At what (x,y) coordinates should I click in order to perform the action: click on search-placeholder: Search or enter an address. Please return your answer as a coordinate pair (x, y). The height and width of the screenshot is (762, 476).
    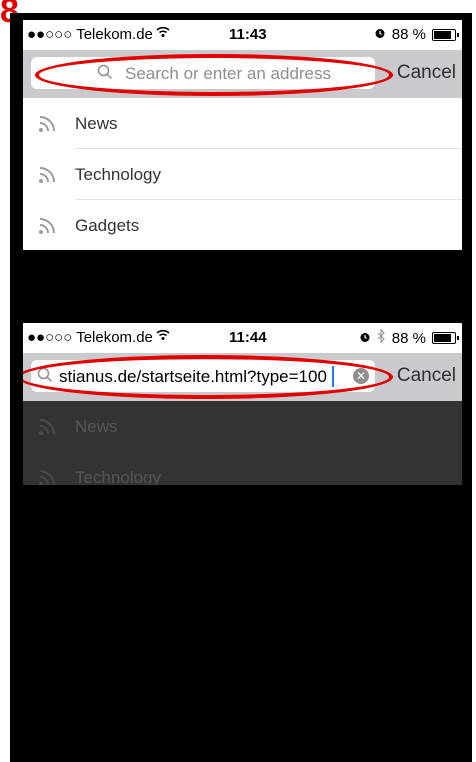
    Looking at the image, I should click on (228, 73).